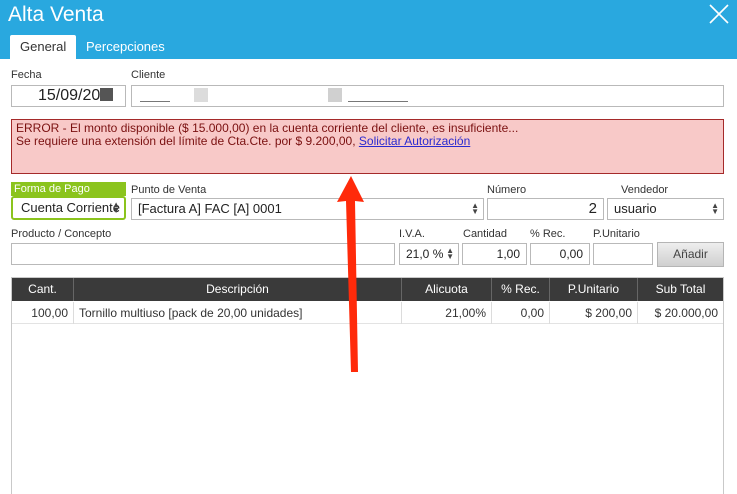 The height and width of the screenshot is (494, 737). I want to click on producto-label: Producto / Concepto, so click(61, 234).